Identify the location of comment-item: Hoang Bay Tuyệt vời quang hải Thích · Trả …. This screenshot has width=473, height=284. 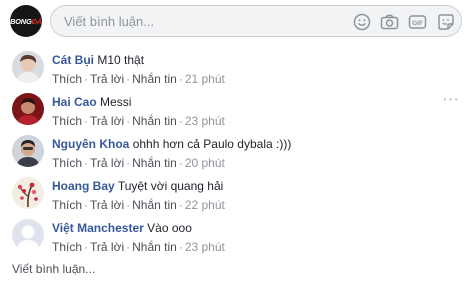
(237, 197).